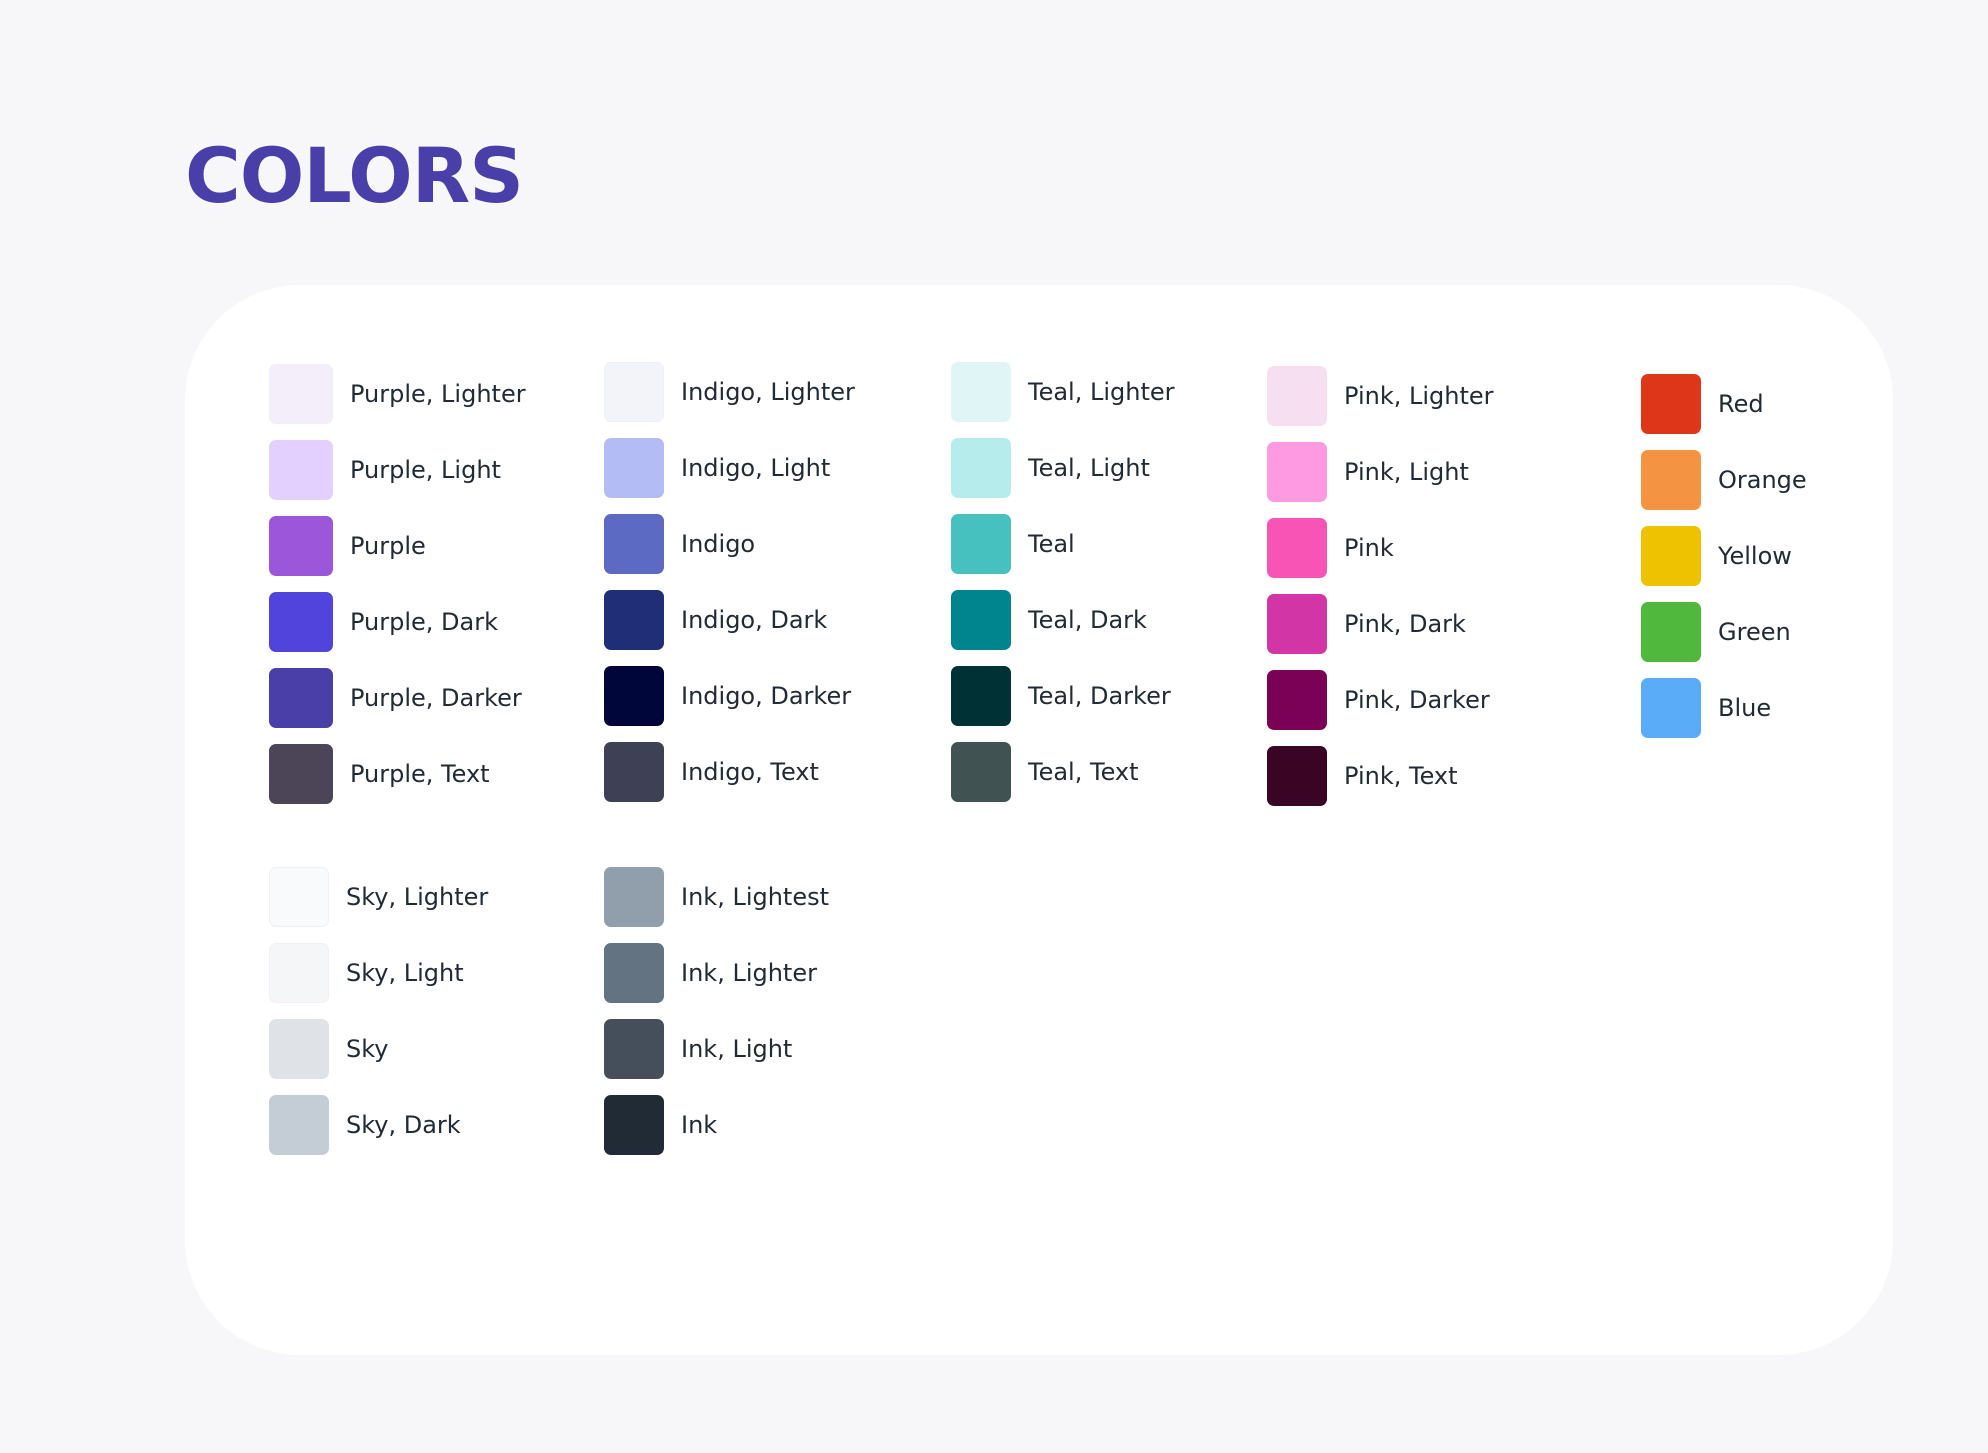 The width and height of the screenshot is (1988, 1453). Describe the element at coordinates (403, 1125) in the screenshot. I see `color-swatch-label: Sky, Dark` at that location.